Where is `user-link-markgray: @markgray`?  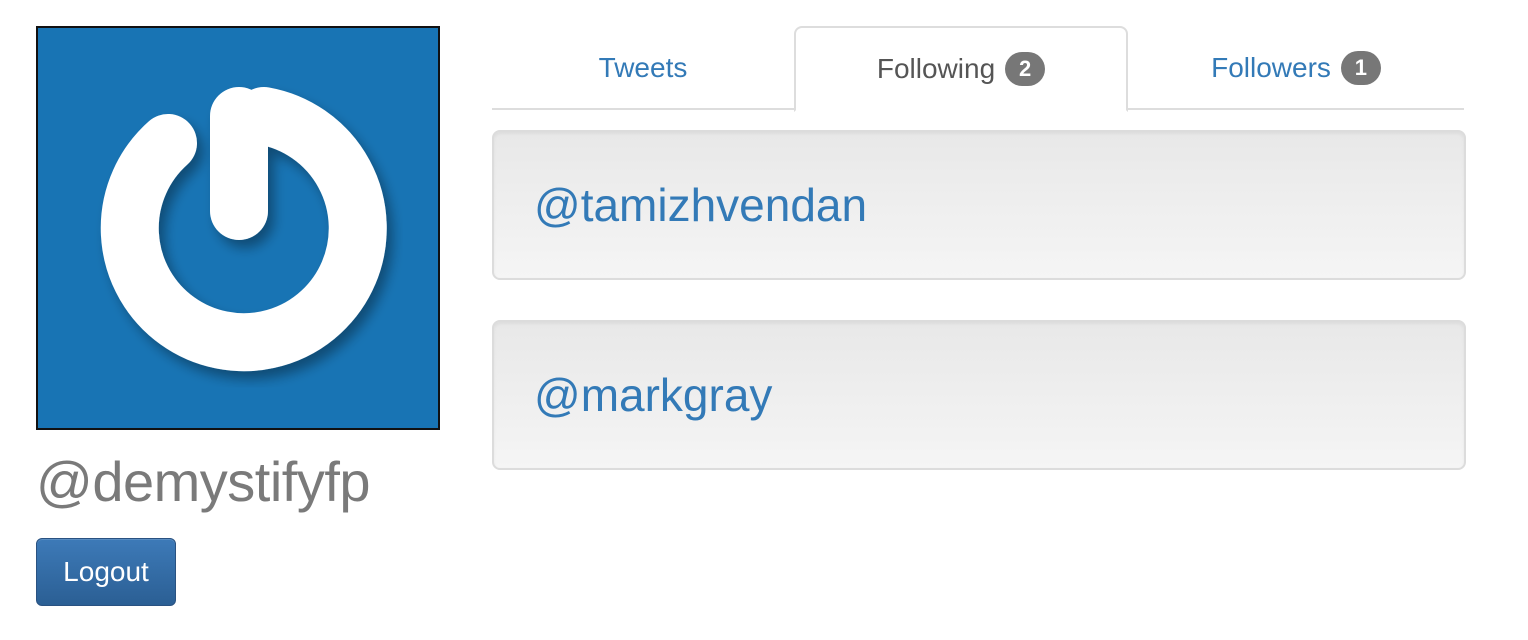
user-link-markgray: @markgray is located at coordinates (653, 395).